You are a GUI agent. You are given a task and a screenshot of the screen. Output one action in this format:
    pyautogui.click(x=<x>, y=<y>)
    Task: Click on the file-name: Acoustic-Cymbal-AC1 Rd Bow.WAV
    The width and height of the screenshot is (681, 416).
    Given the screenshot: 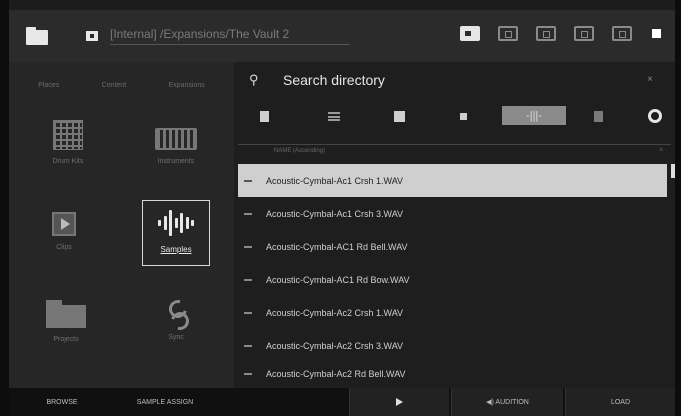 What is the action you would take?
    pyautogui.click(x=338, y=279)
    